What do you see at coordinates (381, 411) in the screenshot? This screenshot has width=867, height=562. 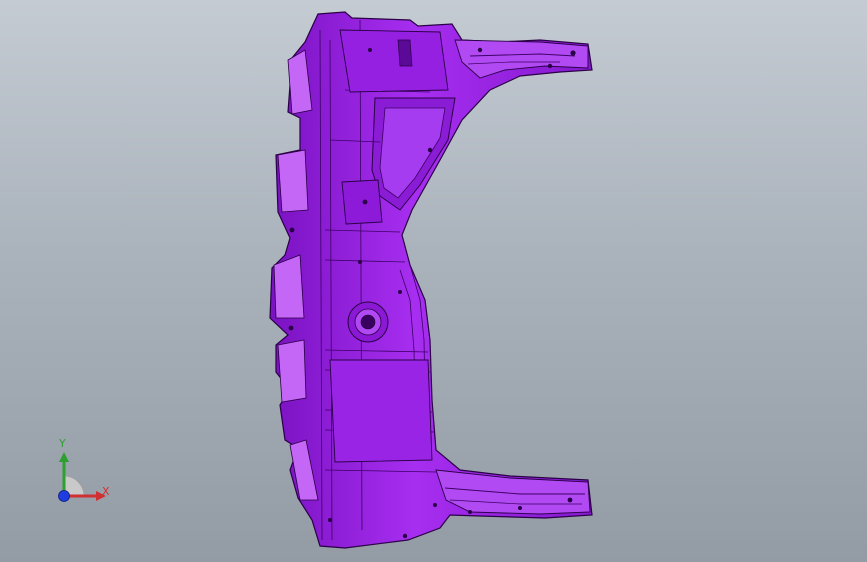 I see `lower-pan` at bounding box center [381, 411].